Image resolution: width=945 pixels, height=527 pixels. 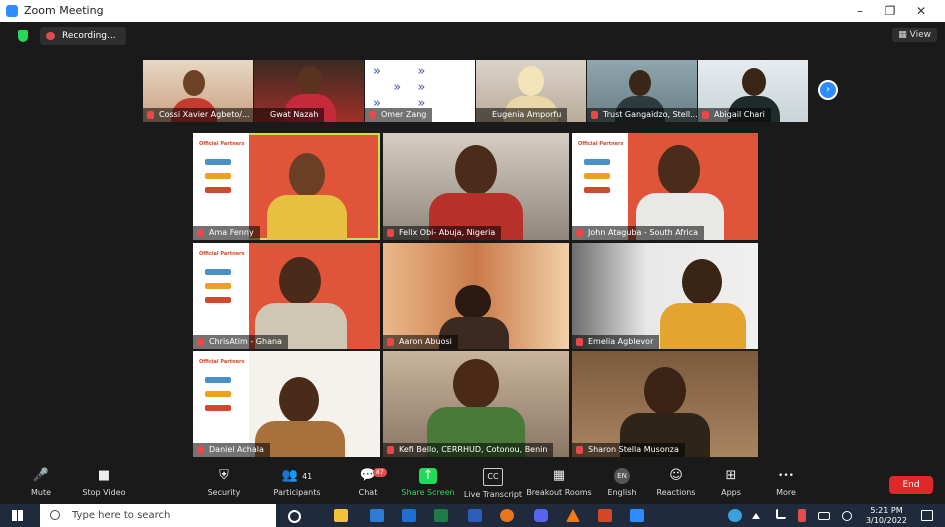 I want to click on minimize-button: –, so click(x=860, y=11).